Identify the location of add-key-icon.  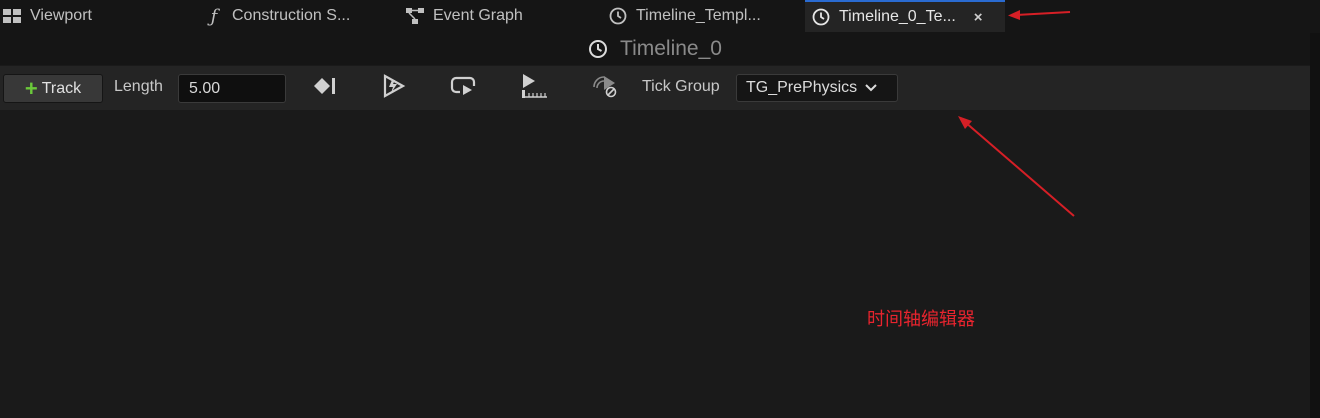
(325, 88).